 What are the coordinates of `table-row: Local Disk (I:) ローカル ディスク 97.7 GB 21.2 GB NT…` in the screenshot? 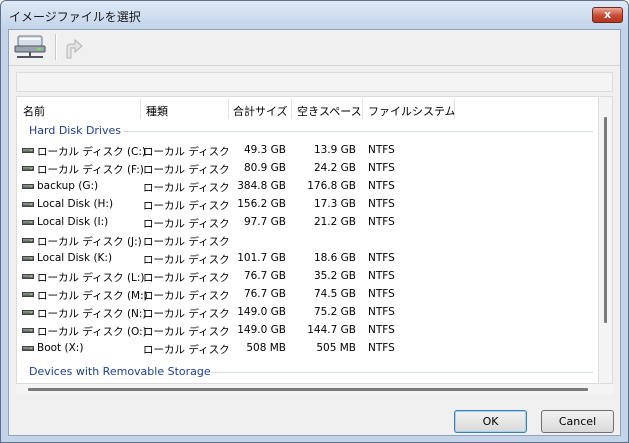 It's located at (307, 222).